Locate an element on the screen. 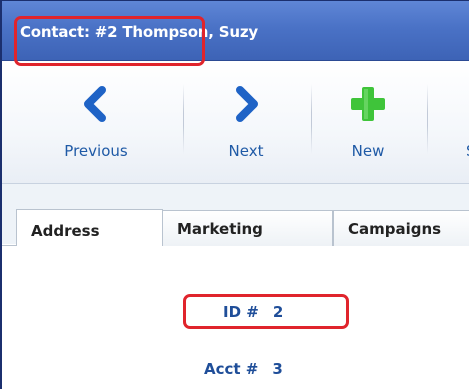 Image resolution: width=469 pixels, height=389 pixels. id-value: 2 is located at coordinates (278, 312).